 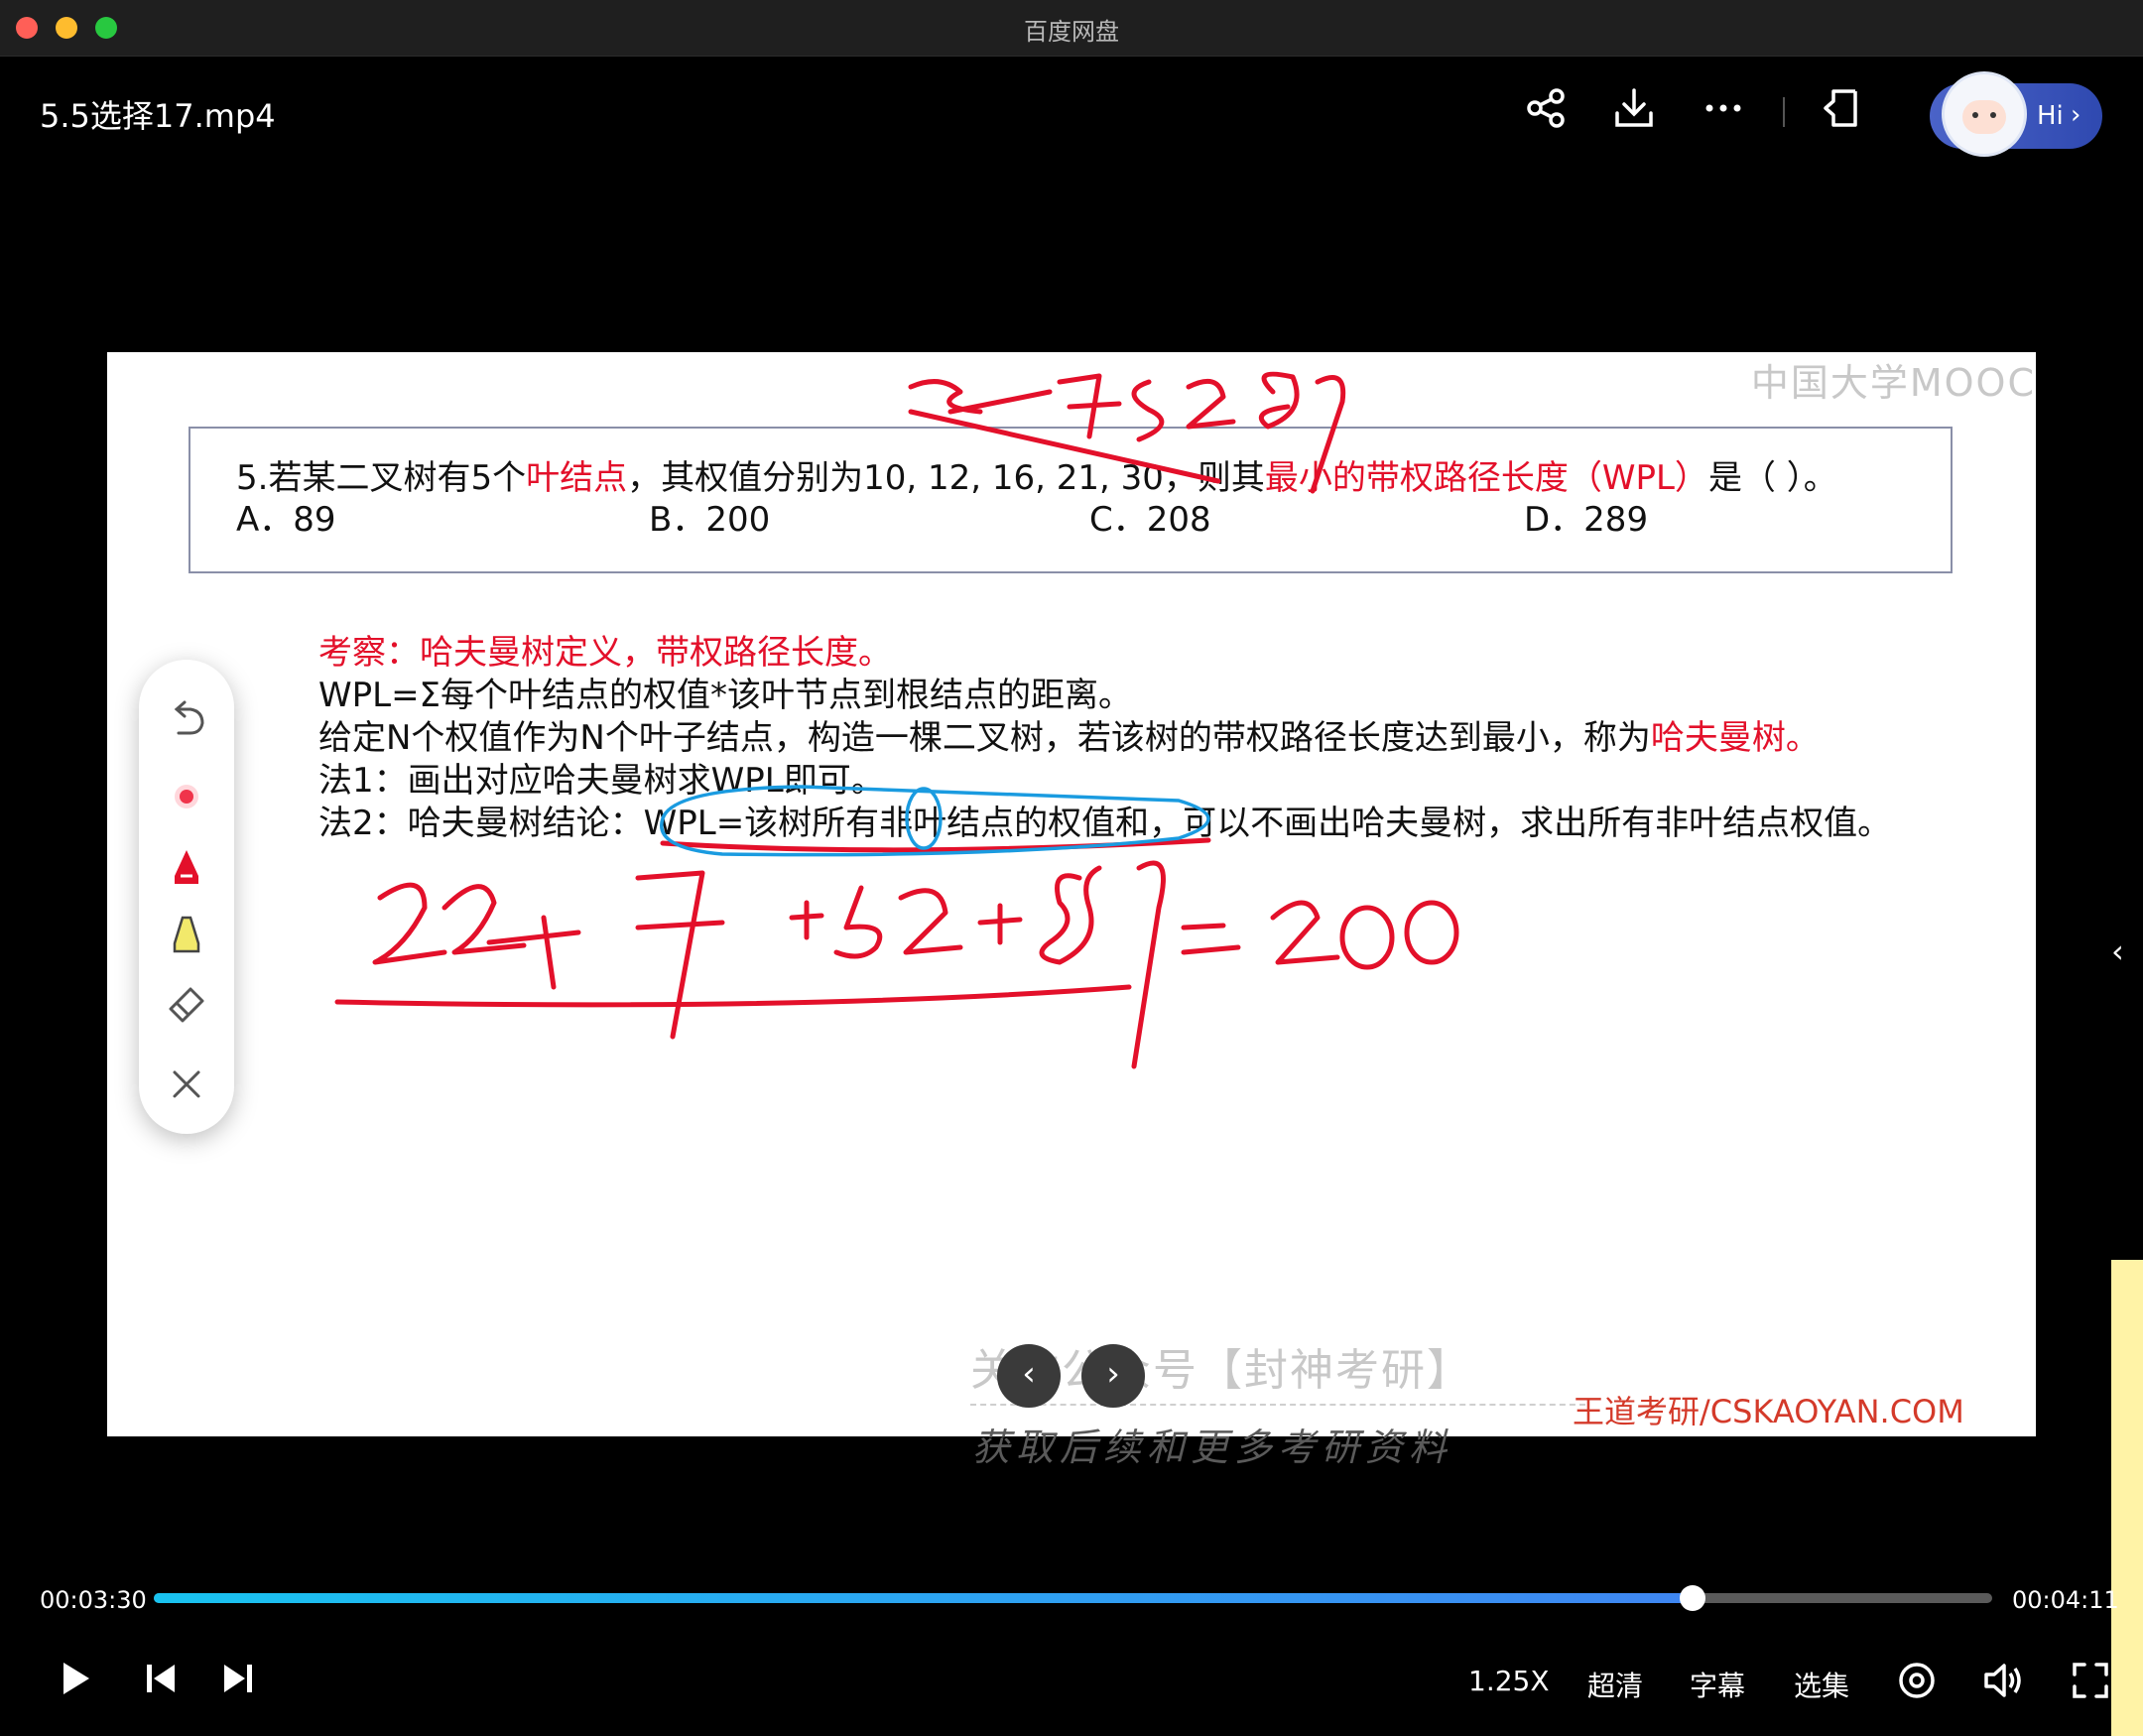 What do you see at coordinates (2050, 116) in the screenshot?
I see `assistant-label: Hi` at bounding box center [2050, 116].